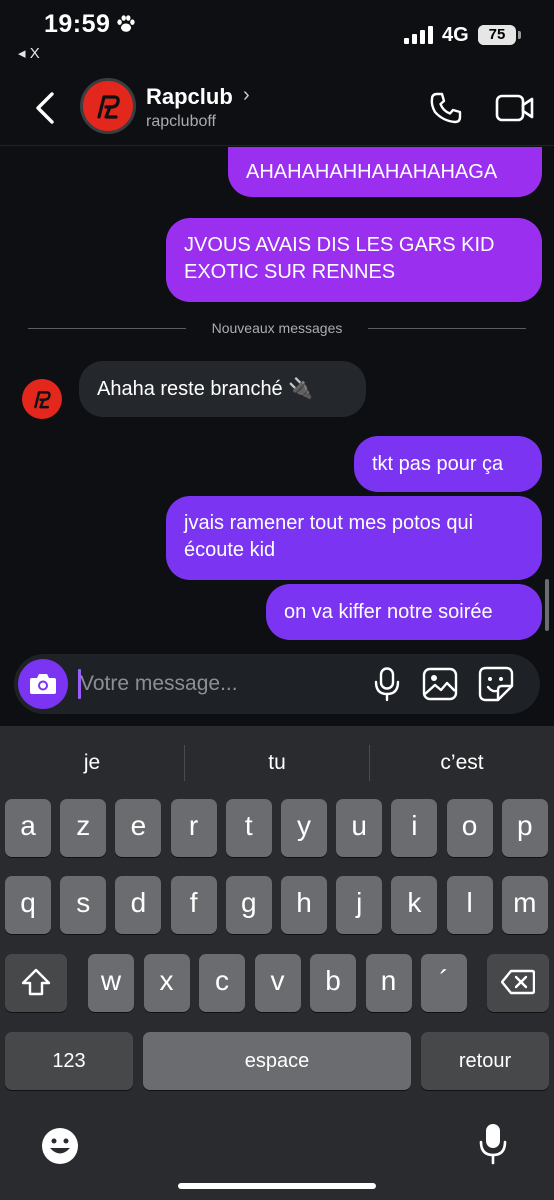  What do you see at coordinates (69, 1061) in the screenshot?
I see `numbers-key: 123` at bounding box center [69, 1061].